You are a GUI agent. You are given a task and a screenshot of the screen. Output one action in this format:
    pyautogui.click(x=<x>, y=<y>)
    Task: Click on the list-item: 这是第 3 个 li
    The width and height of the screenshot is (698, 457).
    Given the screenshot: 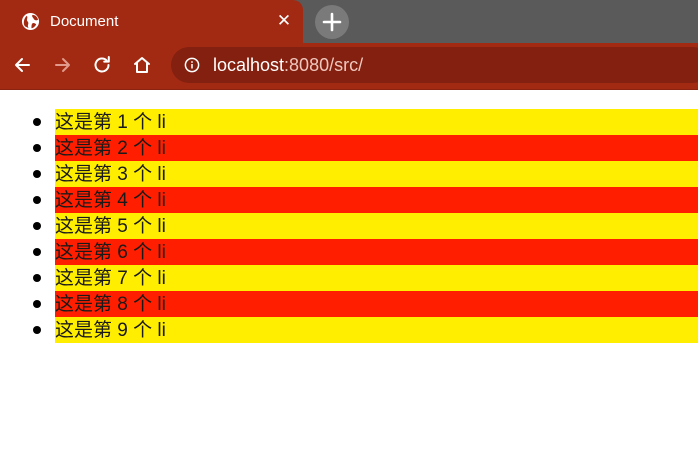 What is the action you would take?
    pyautogui.click(x=365, y=174)
    